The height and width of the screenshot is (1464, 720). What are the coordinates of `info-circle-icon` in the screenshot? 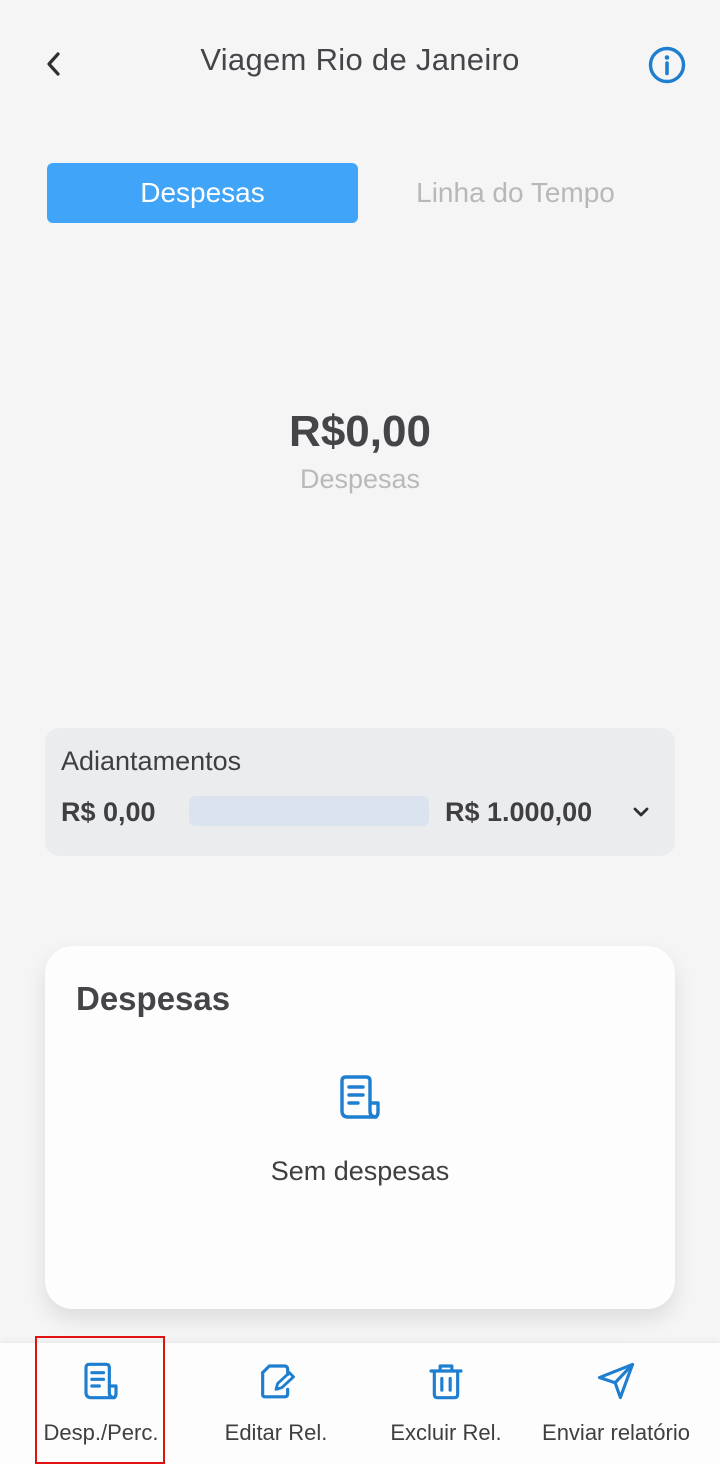 It's located at (667, 65).